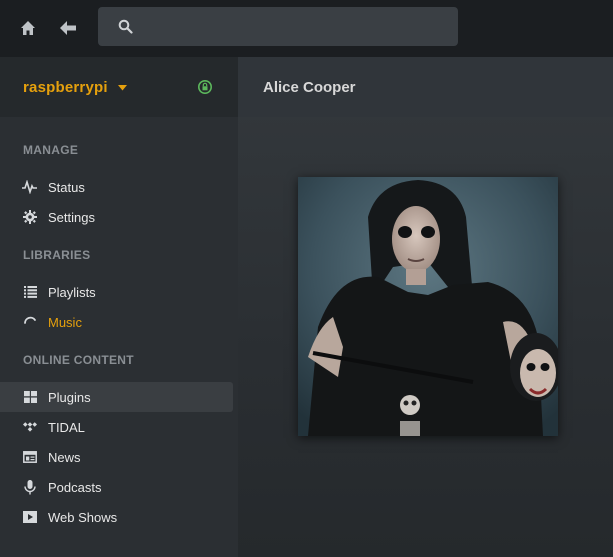 The image size is (613, 557). What do you see at coordinates (30, 427) in the screenshot?
I see `tidal-icon` at bounding box center [30, 427].